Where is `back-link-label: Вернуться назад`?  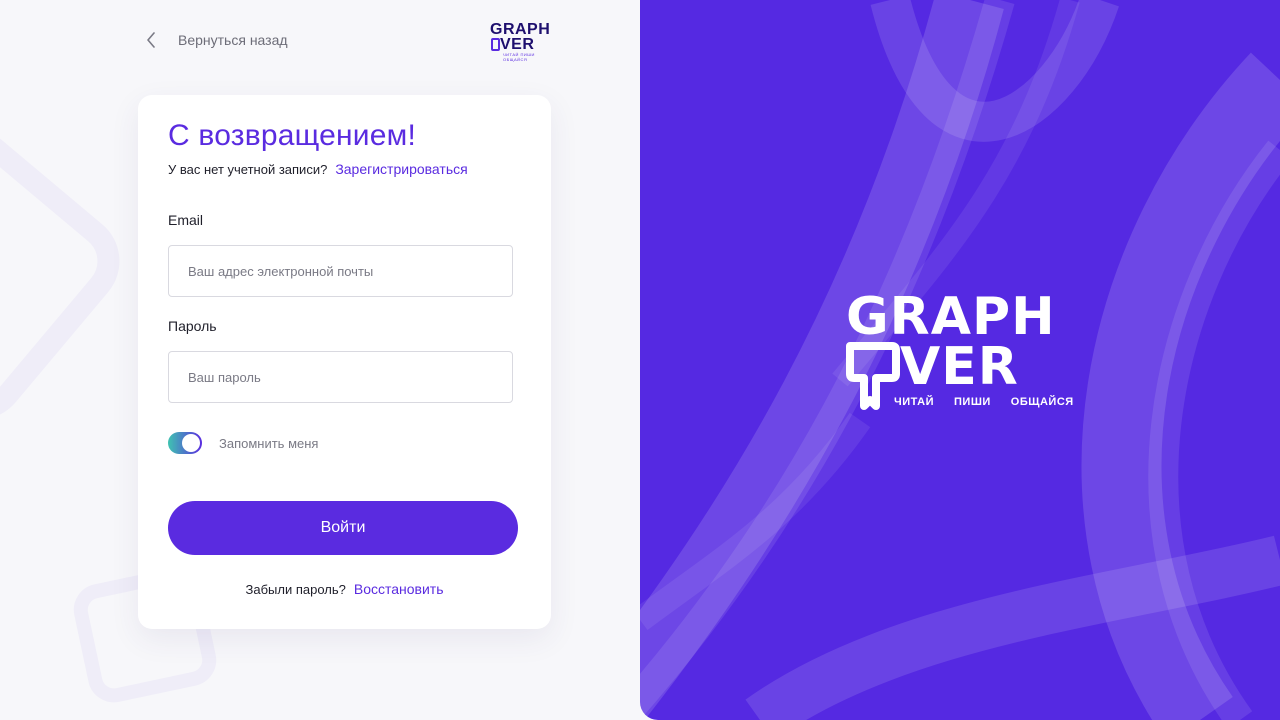 back-link-label: Вернуться назад is located at coordinates (233, 40).